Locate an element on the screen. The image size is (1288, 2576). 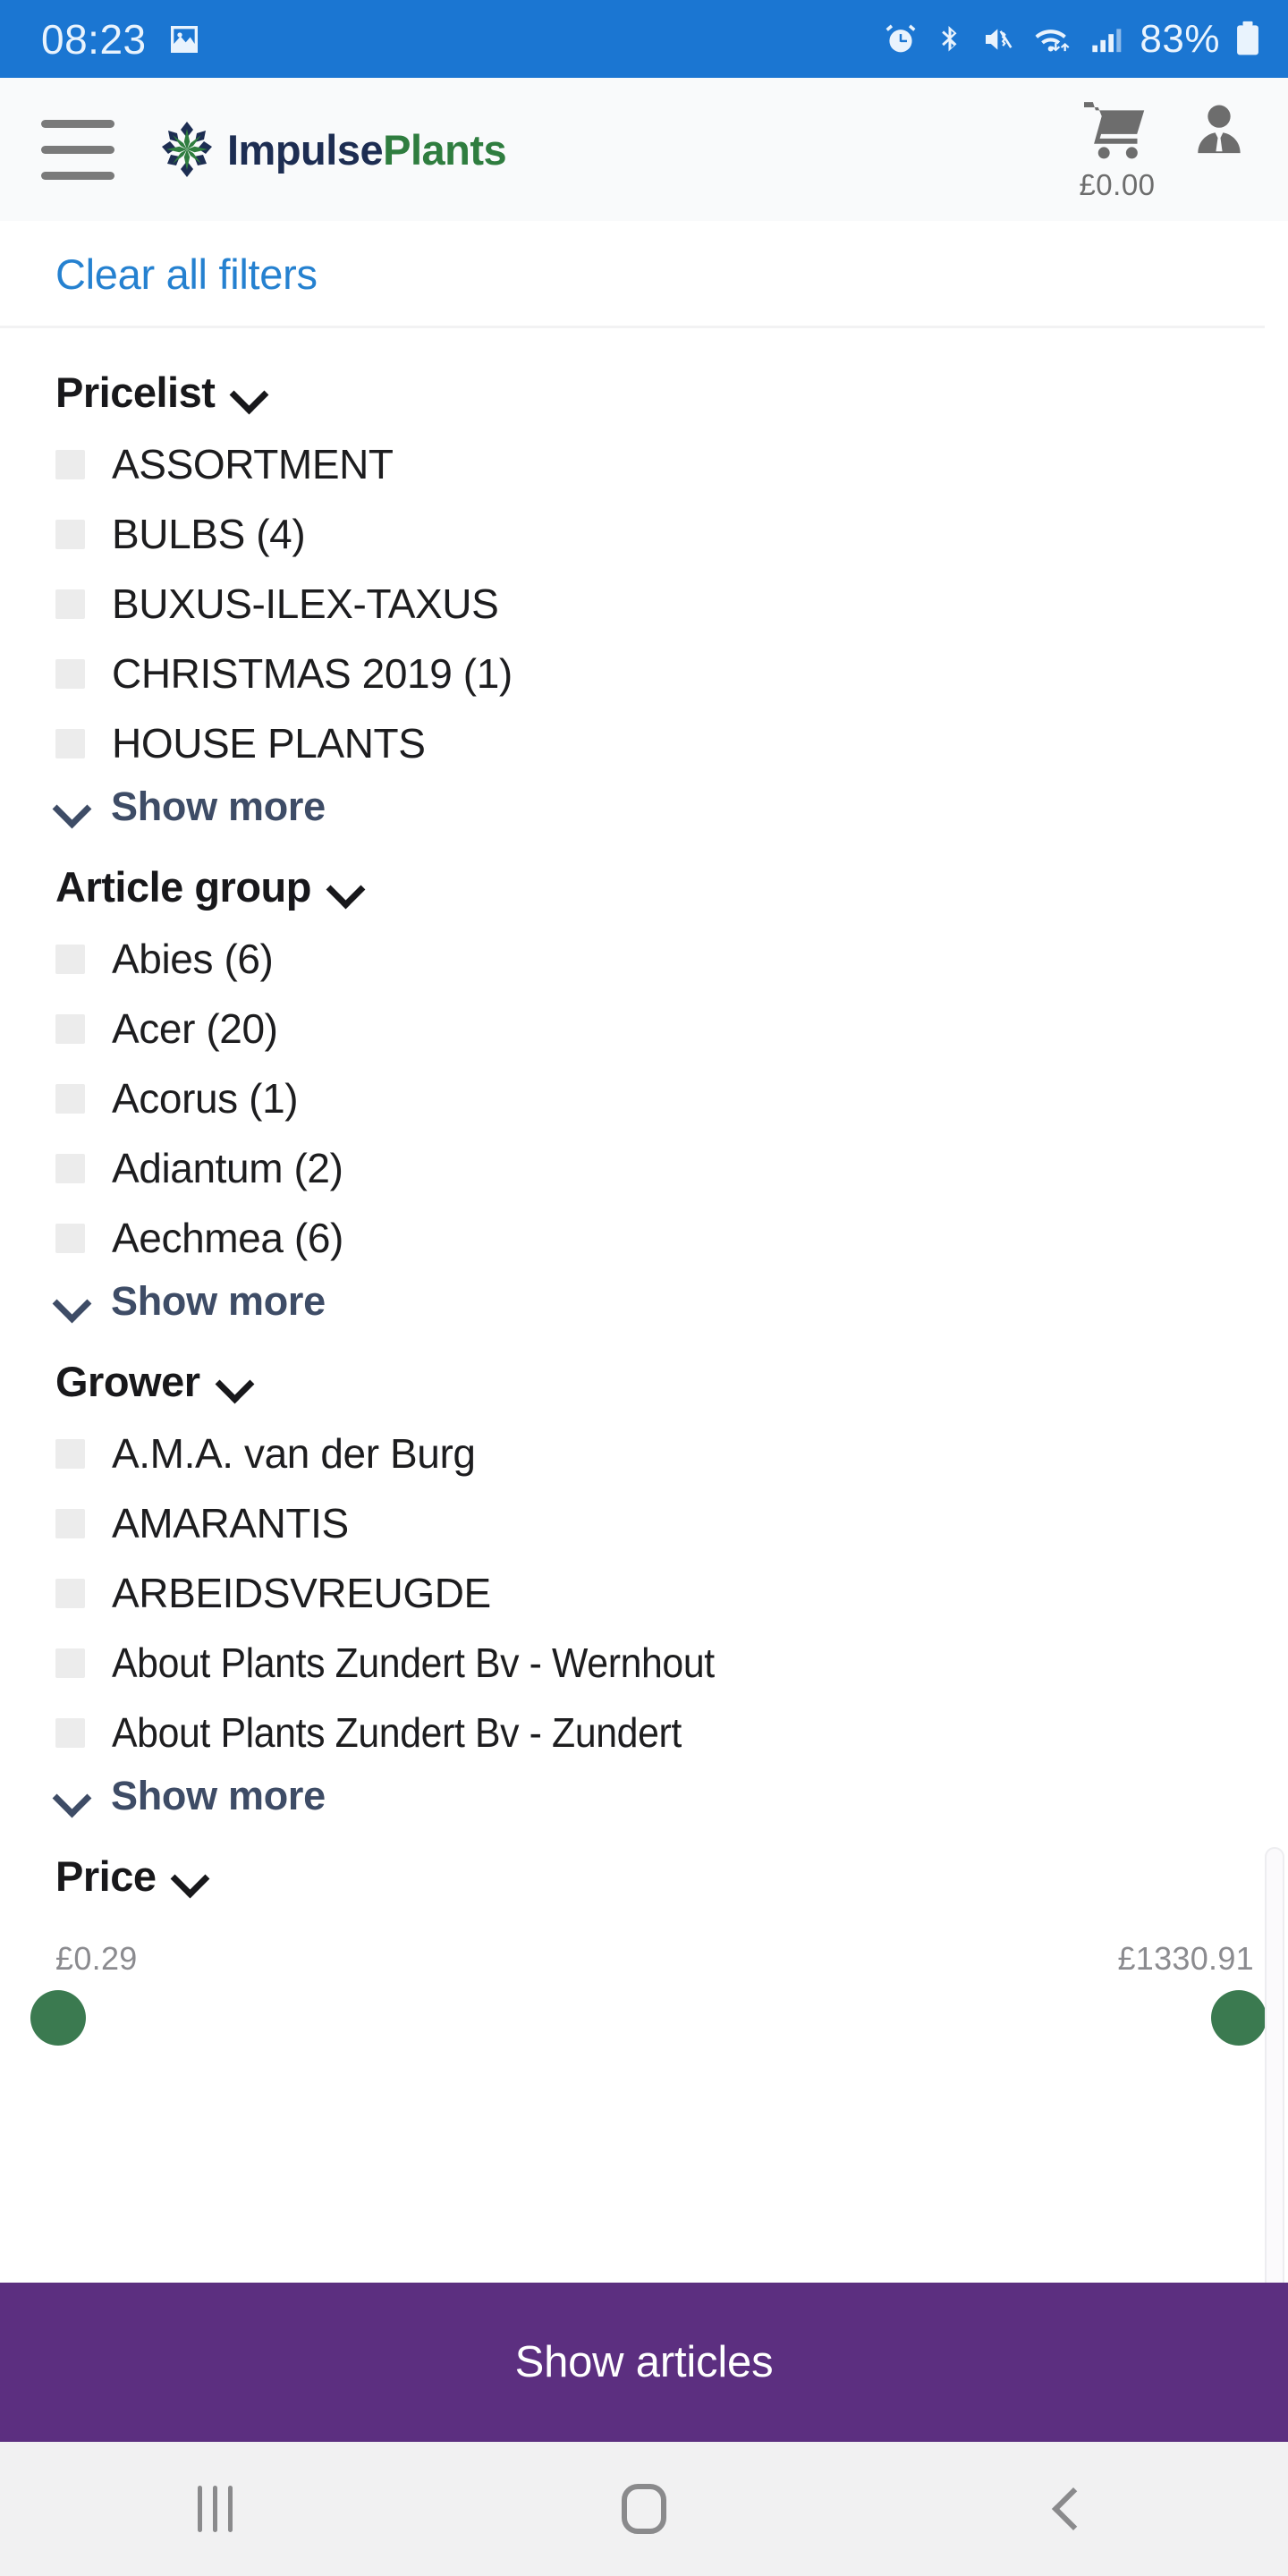
filter-group-header: Article group is located at coordinates (671, 886).